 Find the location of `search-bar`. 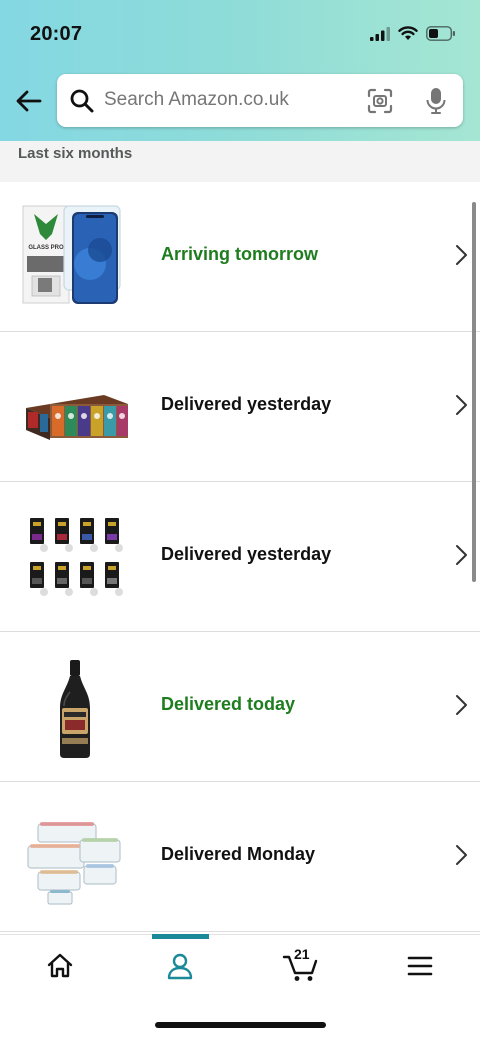

search-bar is located at coordinates (260, 100).